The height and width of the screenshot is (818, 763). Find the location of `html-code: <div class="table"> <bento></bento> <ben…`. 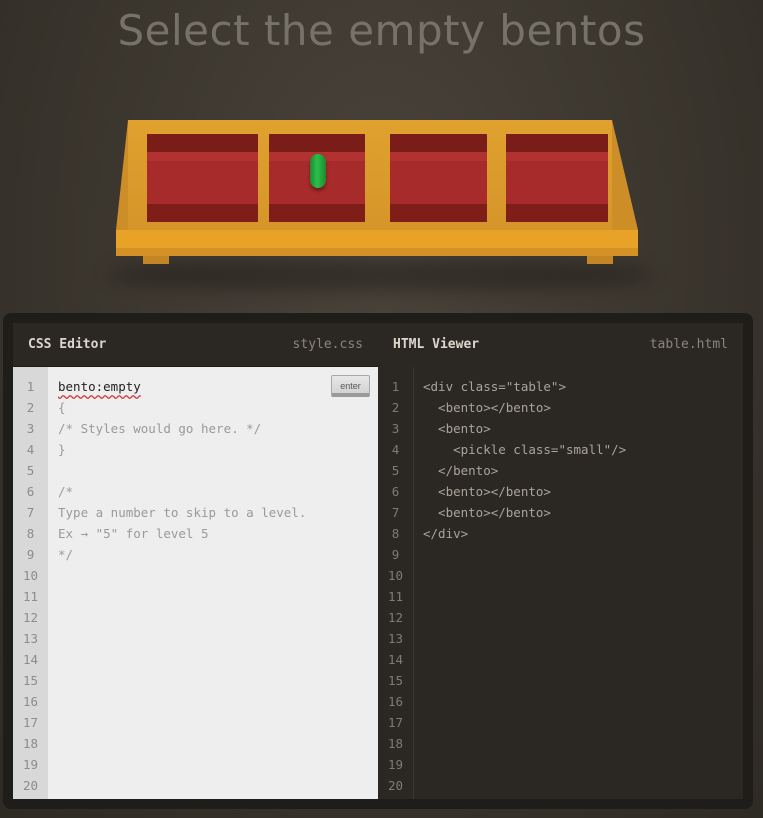

html-code: <div class="table"> <bento></bento> <ben… is located at coordinates (579, 460).